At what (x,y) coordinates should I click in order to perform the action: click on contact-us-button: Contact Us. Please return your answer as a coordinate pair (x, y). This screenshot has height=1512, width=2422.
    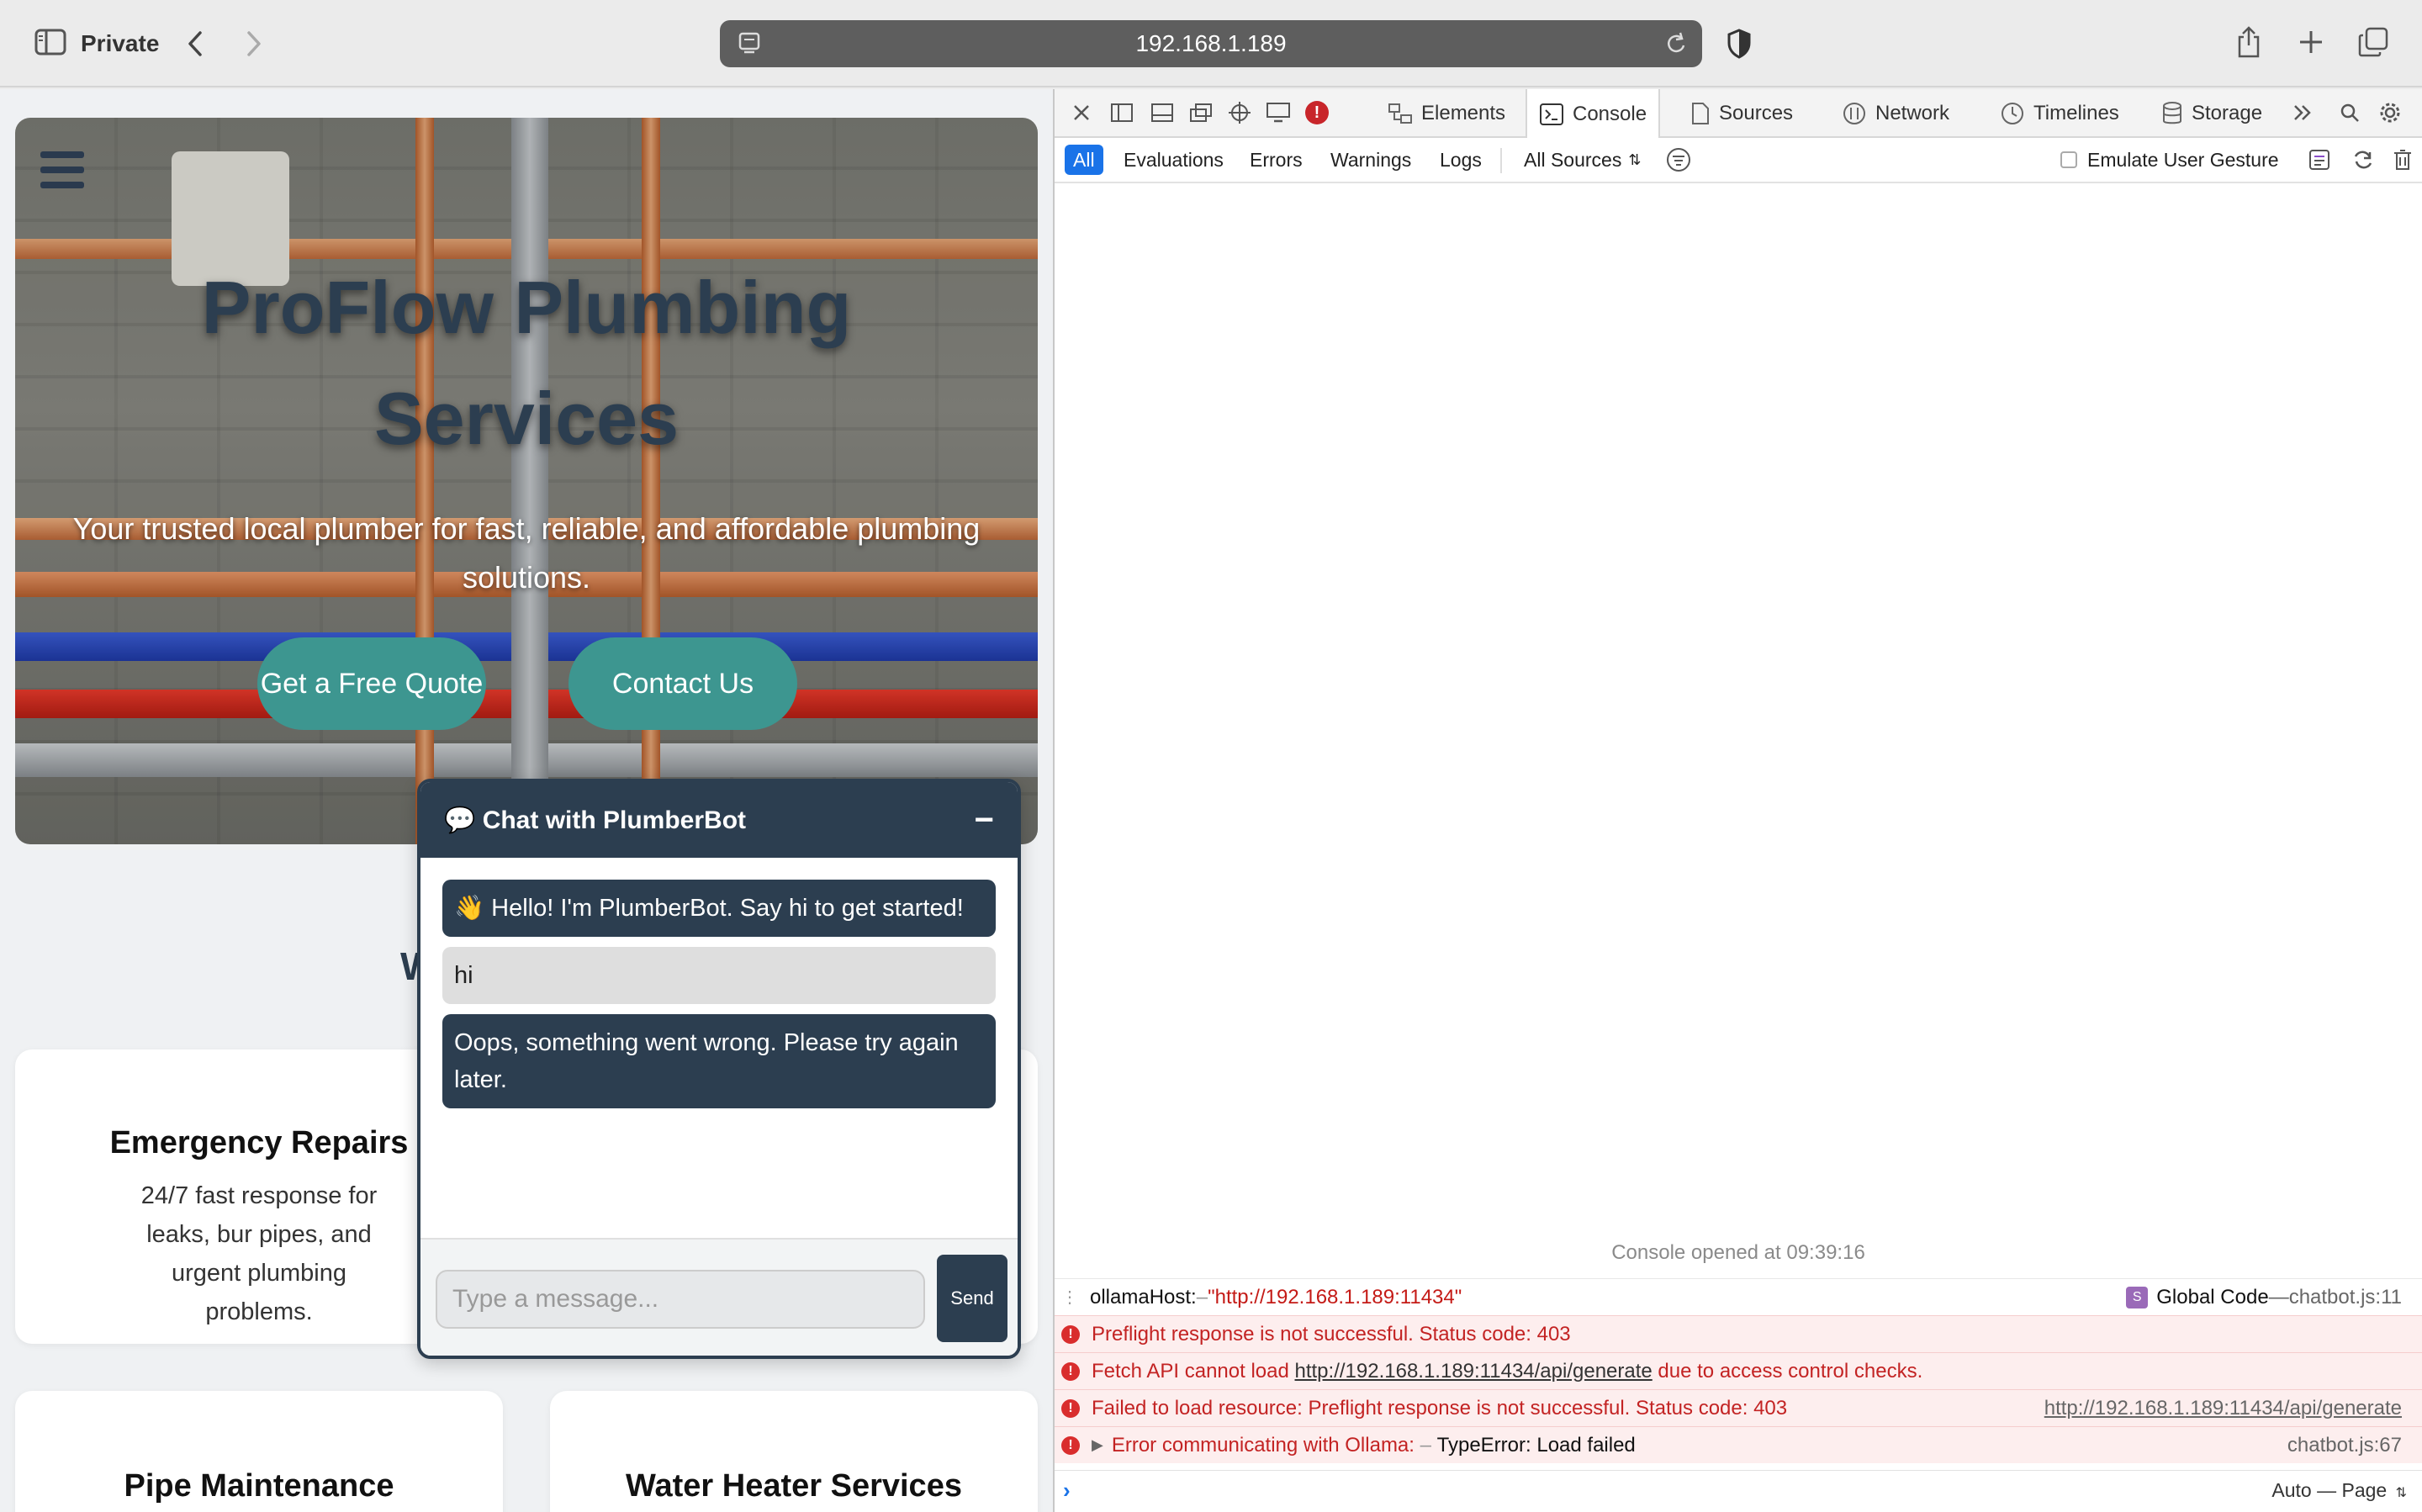
    Looking at the image, I should click on (682, 683).